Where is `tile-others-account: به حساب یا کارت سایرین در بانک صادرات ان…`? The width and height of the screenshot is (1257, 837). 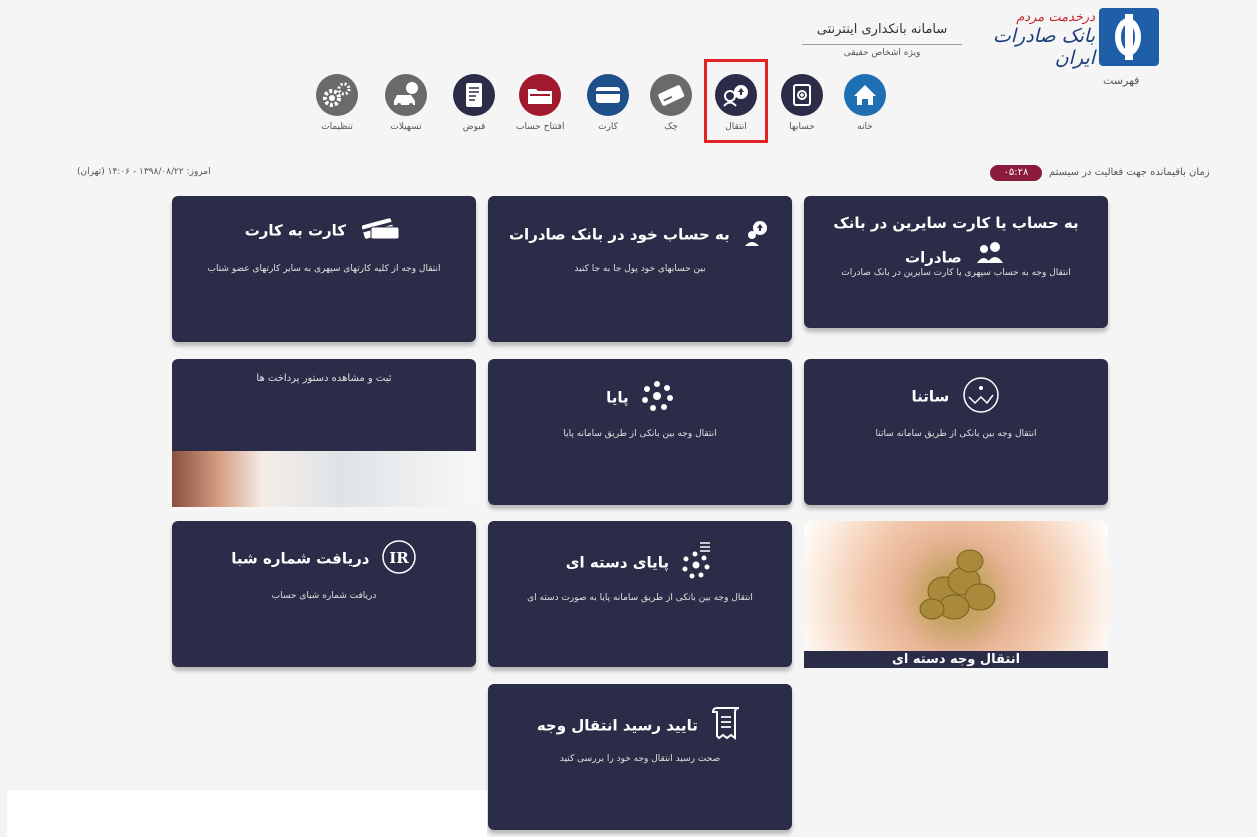
tile-others-account: به حساب یا کارت سایرین در بانک صادرات ان… is located at coordinates (956, 262).